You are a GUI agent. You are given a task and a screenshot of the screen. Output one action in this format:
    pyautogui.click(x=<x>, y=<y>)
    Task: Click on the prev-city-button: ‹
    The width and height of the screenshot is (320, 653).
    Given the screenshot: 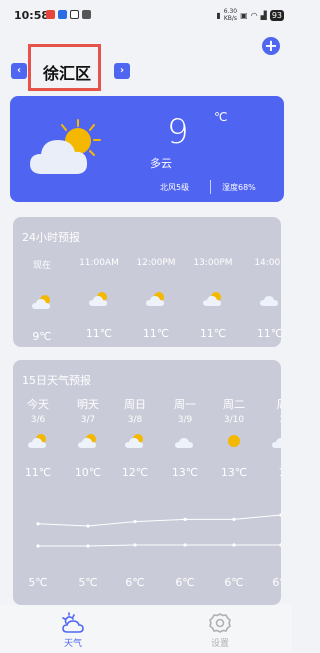 What is the action you would take?
    pyautogui.click(x=19, y=71)
    